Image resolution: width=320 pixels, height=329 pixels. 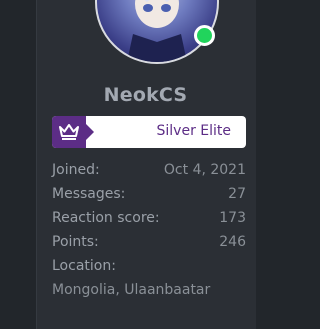 What do you see at coordinates (89, 194) in the screenshot?
I see `stat-label: Messages:` at bounding box center [89, 194].